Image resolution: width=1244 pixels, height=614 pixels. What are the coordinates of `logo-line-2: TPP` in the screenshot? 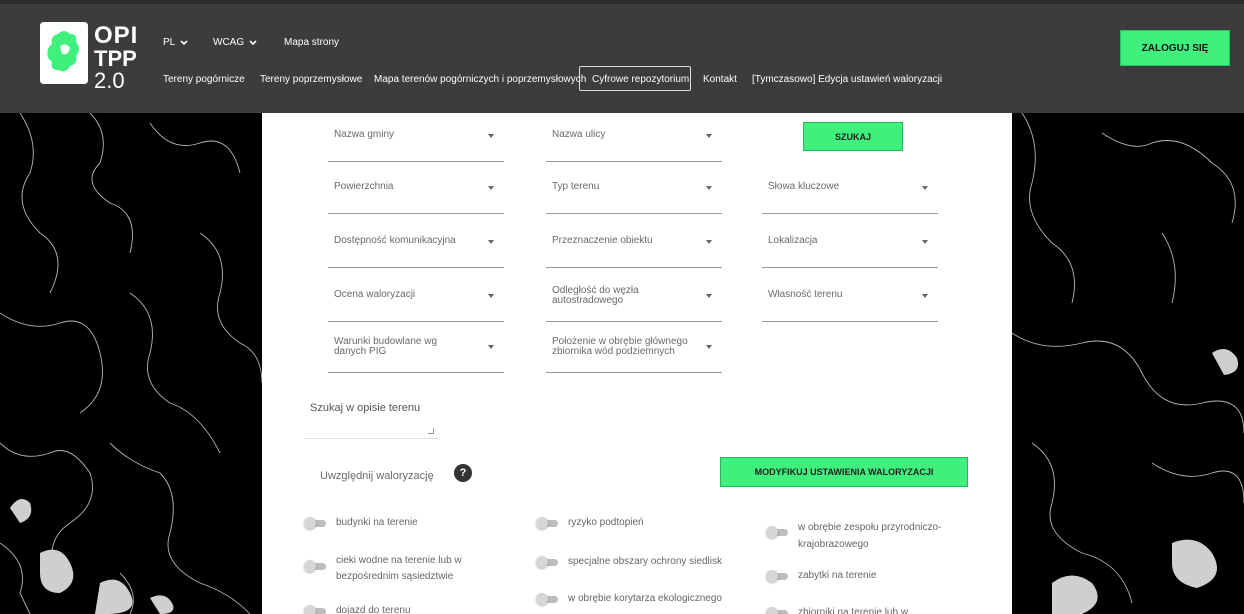 It's located at (115, 58).